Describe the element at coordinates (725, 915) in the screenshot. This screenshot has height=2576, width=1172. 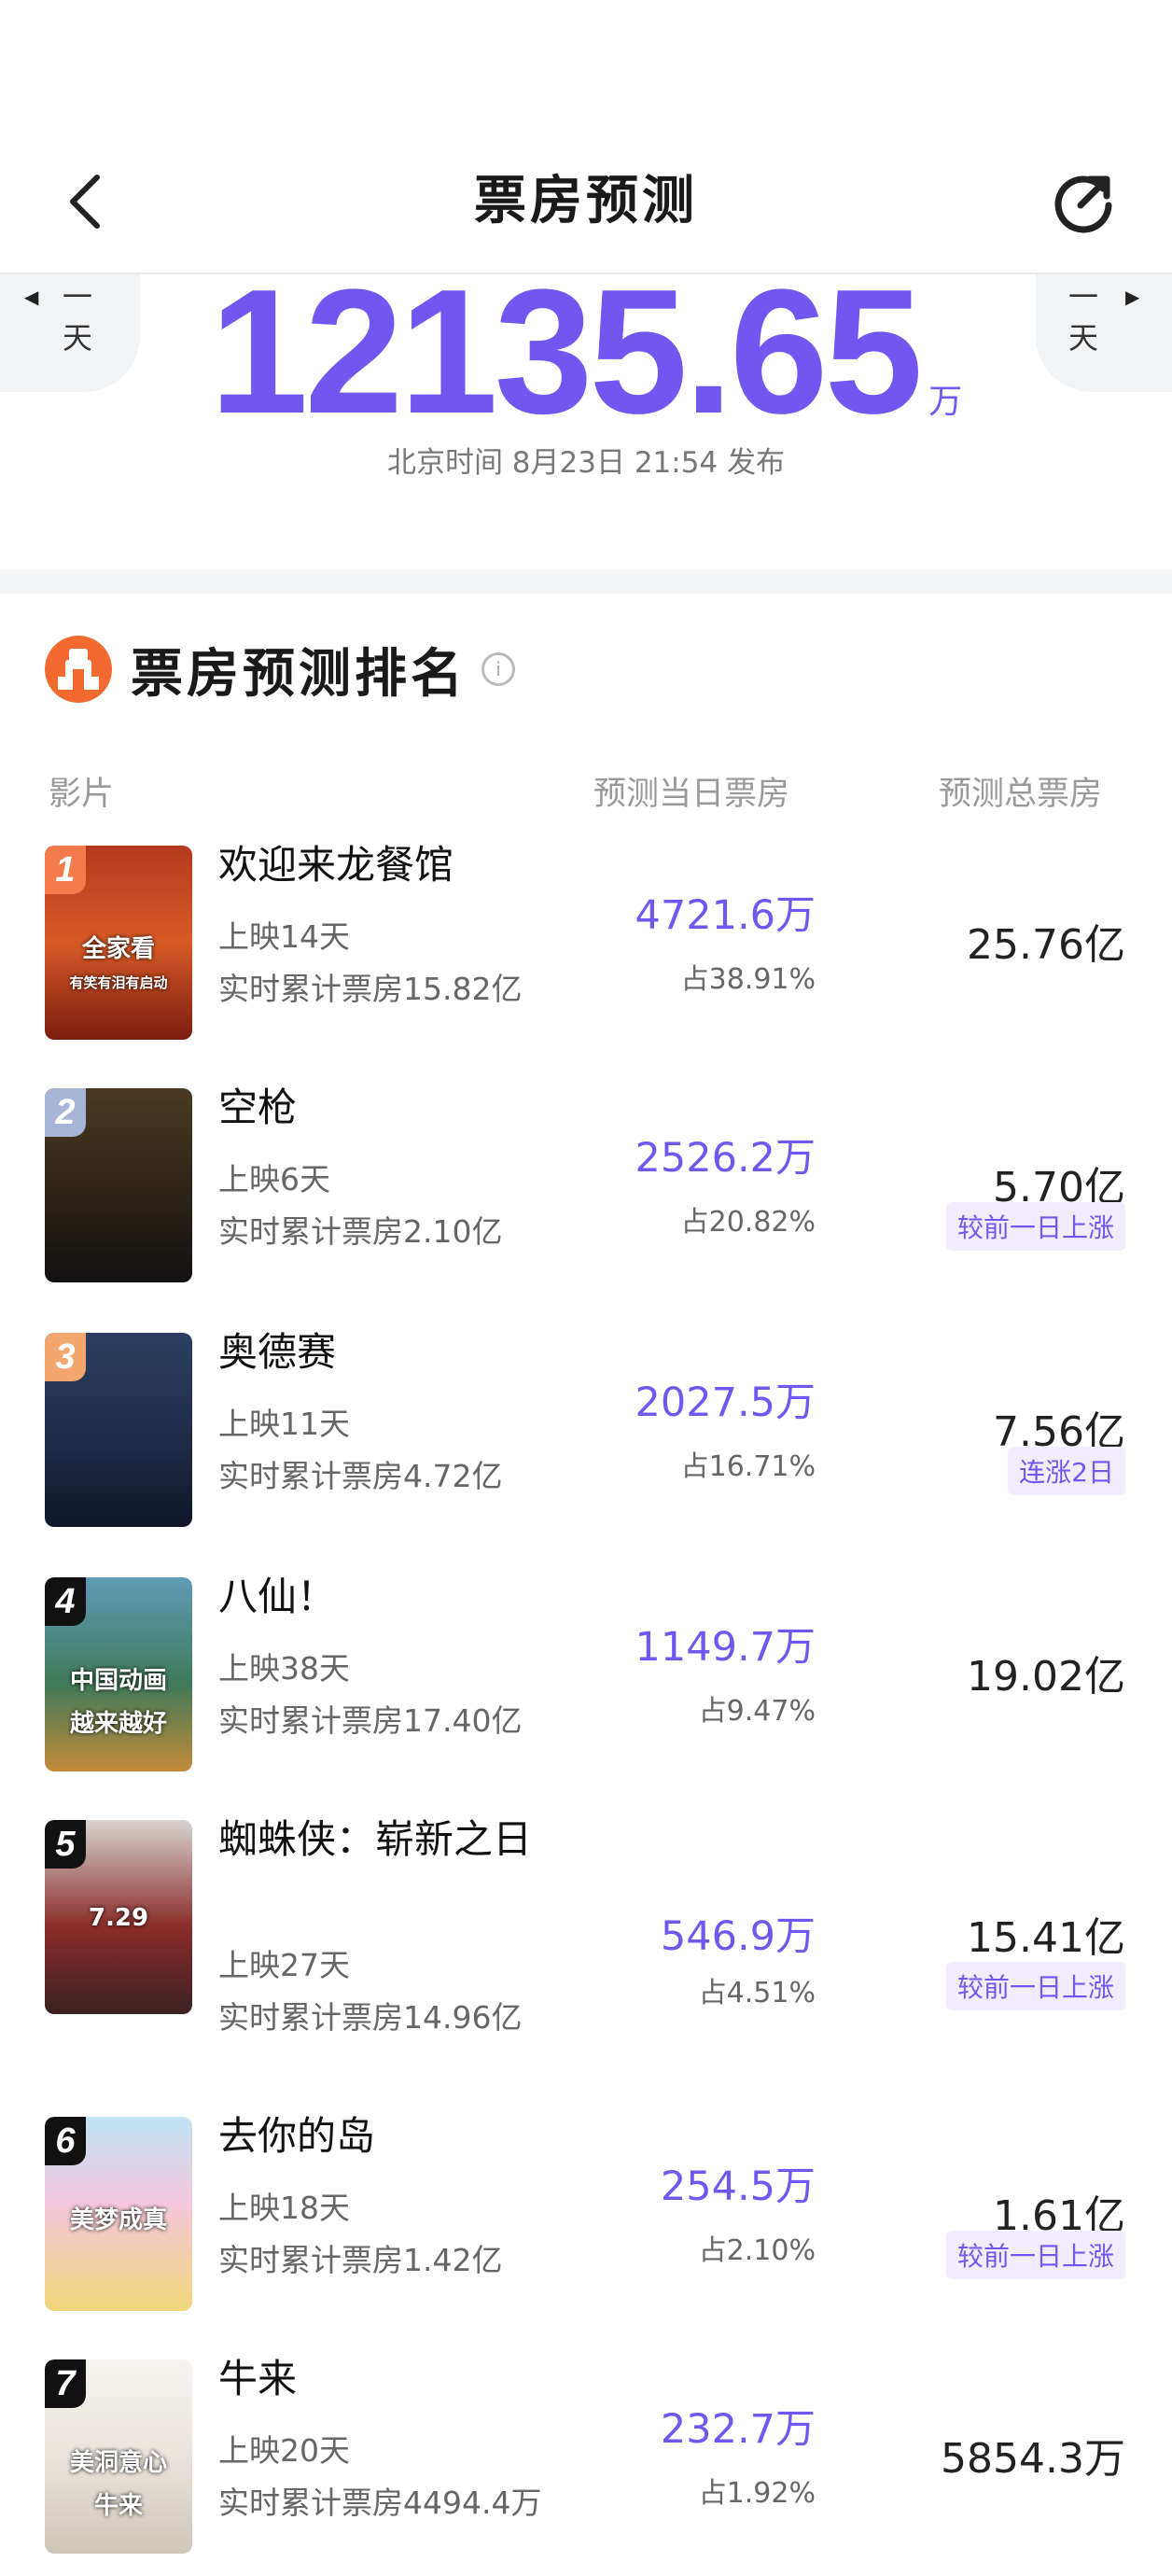
I see `day-forecast: 4721.6万` at that location.